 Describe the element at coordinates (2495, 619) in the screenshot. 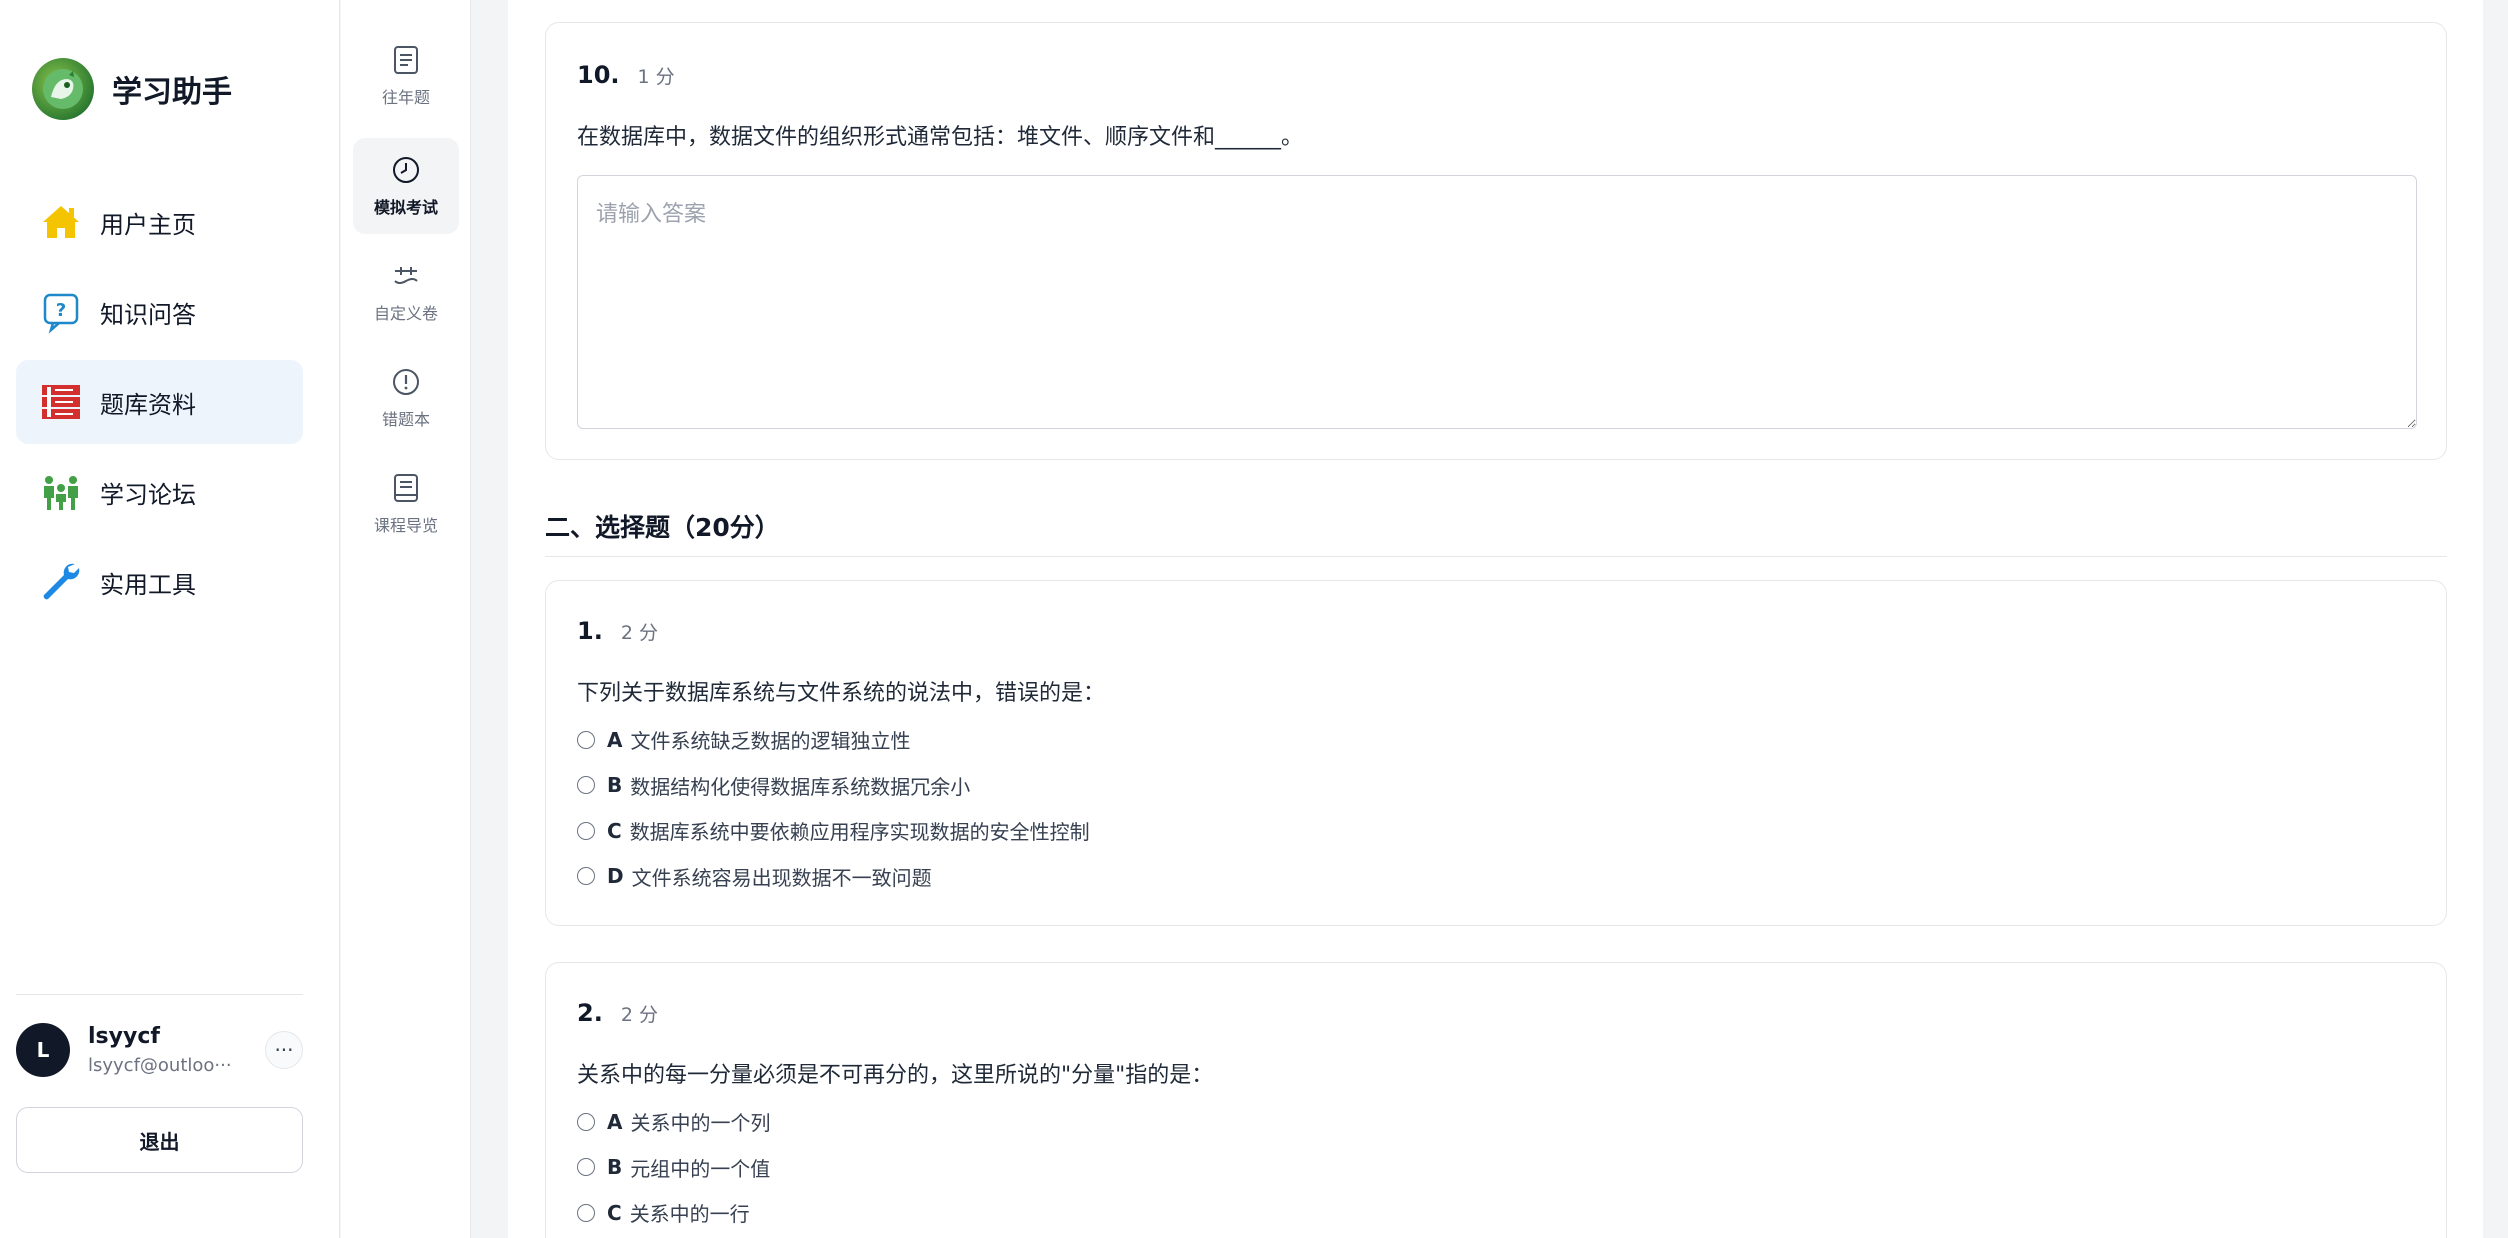

I see `page-scrollbar` at that location.